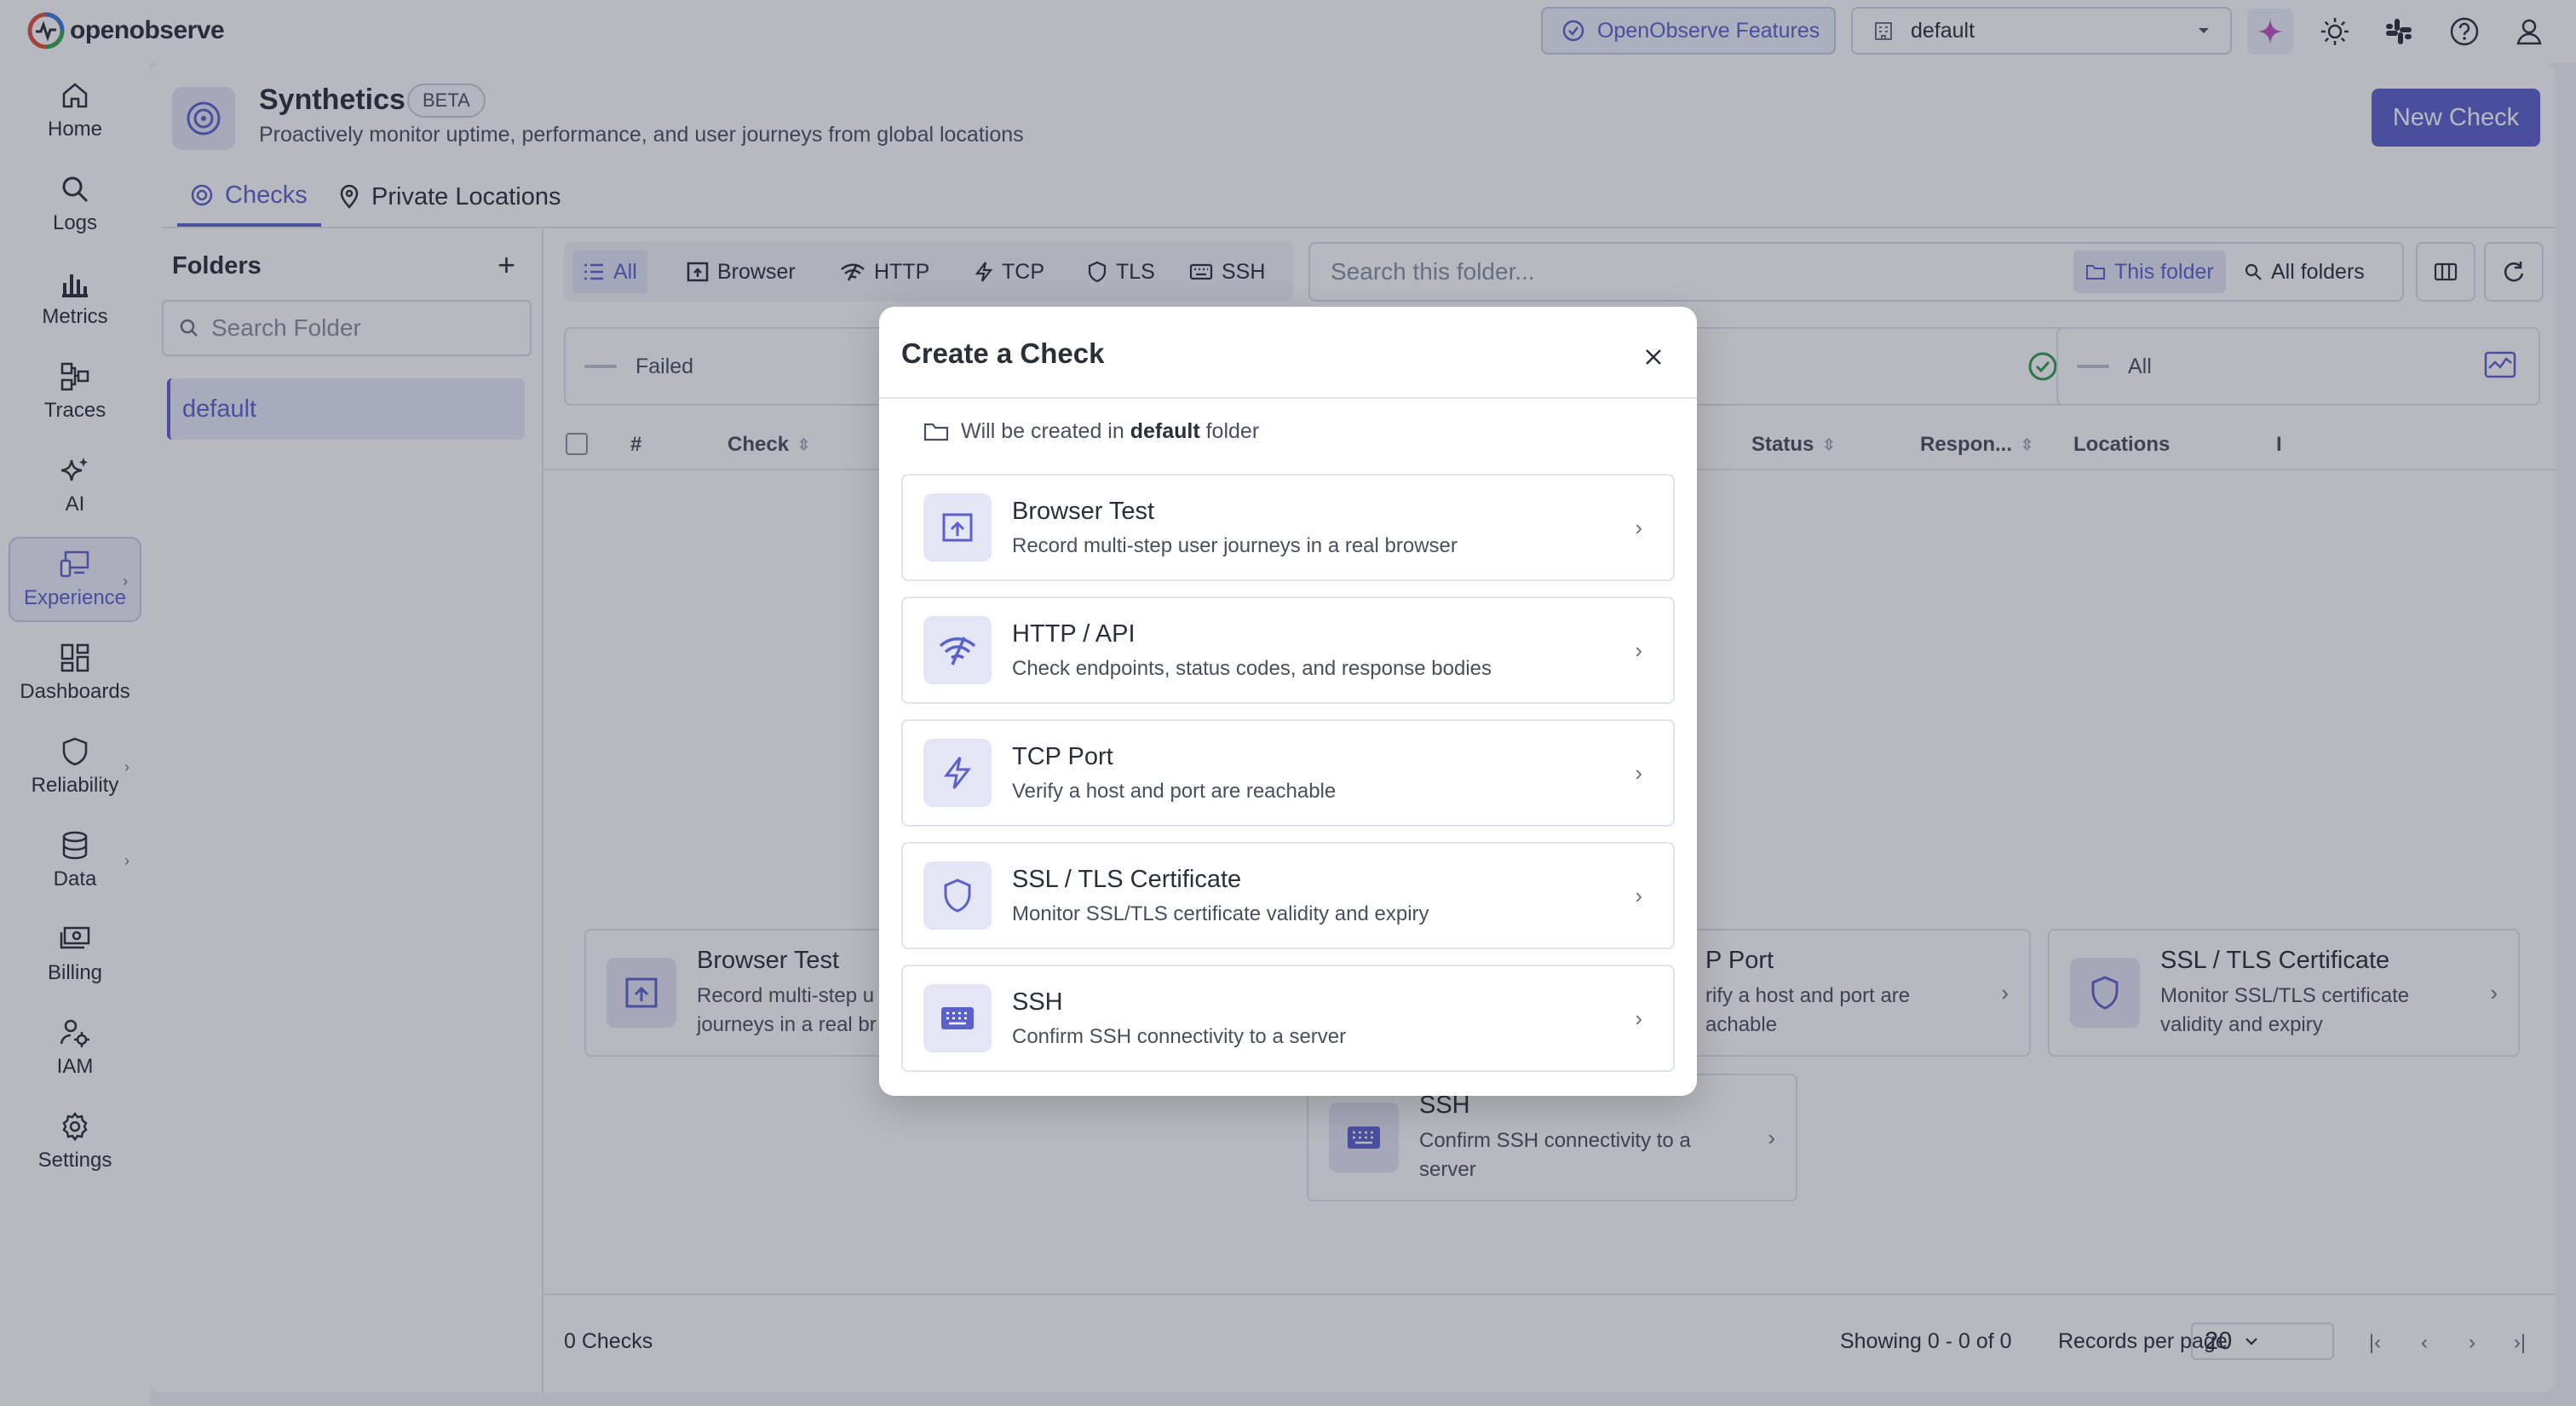 This screenshot has height=1406, width=2576. I want to click on close-button, so click(1654, 357).